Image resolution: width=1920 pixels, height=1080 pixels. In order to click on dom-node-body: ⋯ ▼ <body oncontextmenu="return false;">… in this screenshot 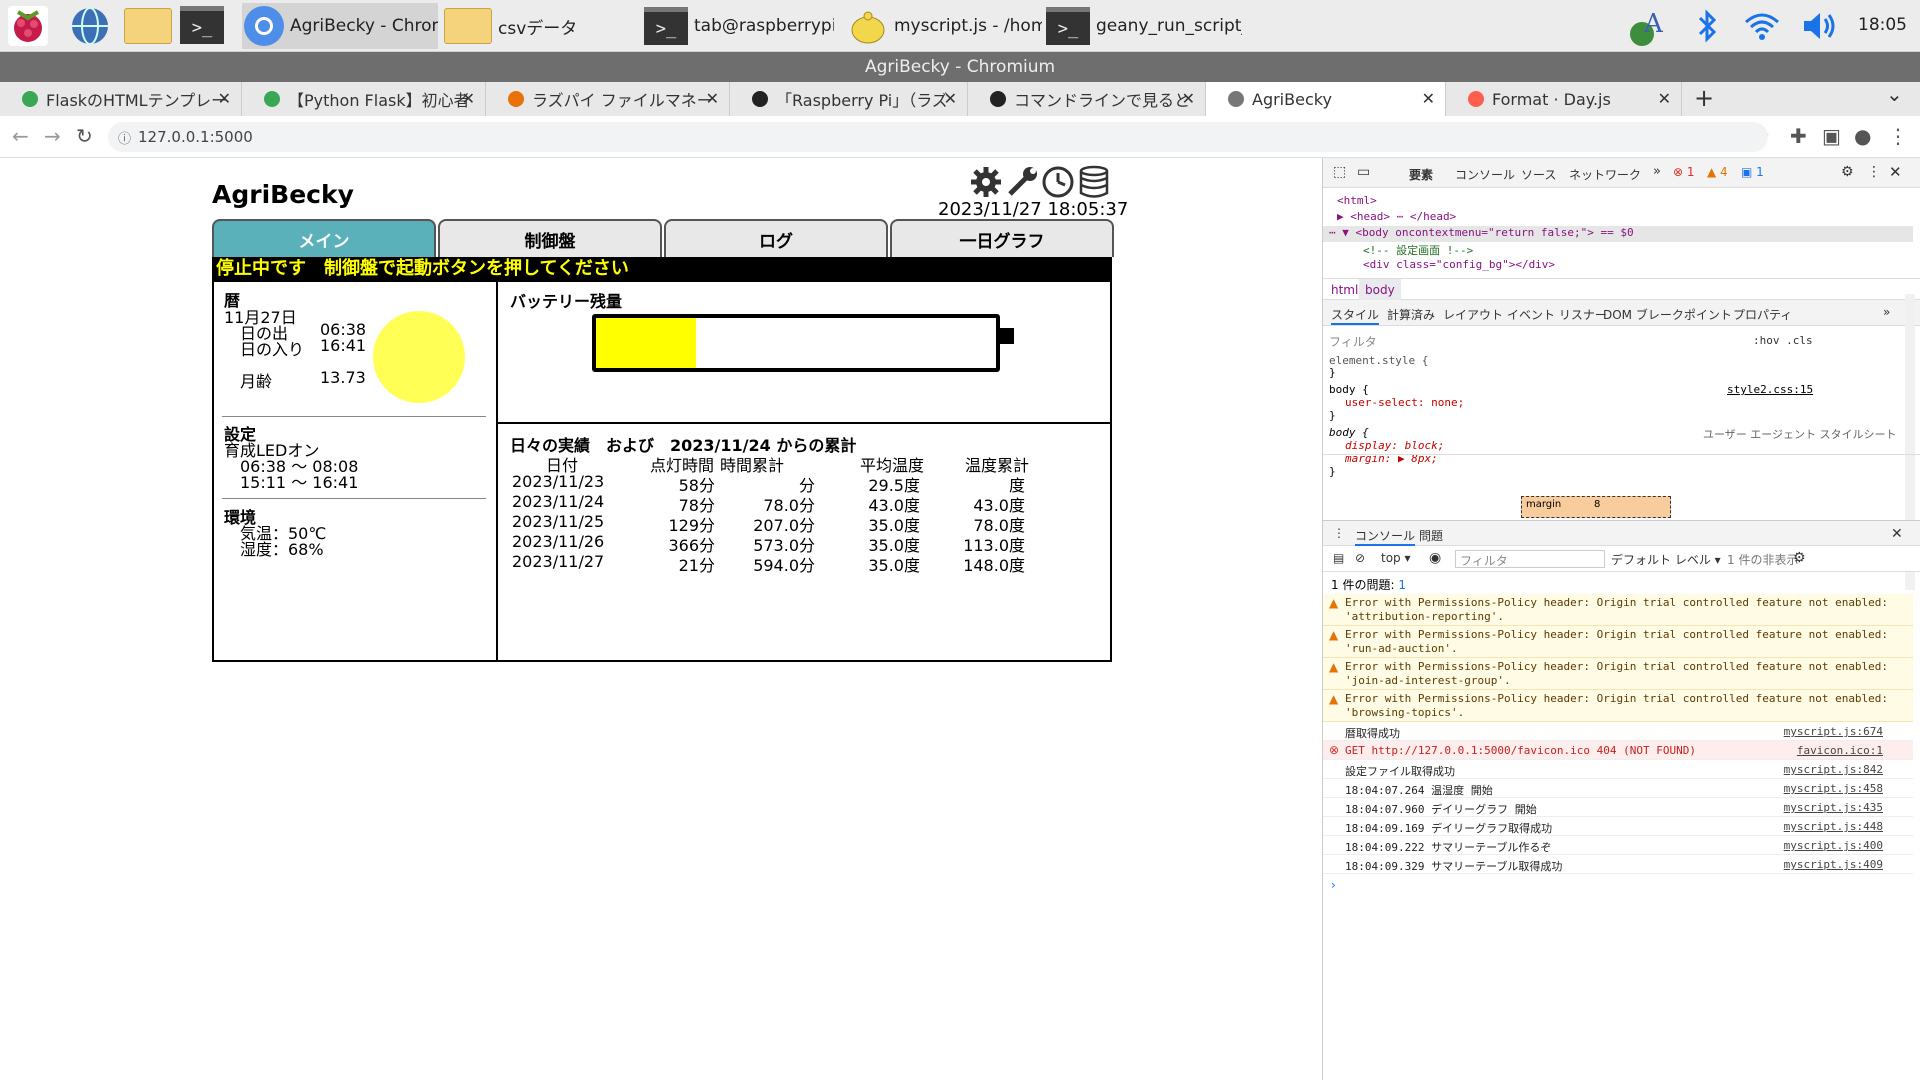, I will do `click(1618, 234)`.